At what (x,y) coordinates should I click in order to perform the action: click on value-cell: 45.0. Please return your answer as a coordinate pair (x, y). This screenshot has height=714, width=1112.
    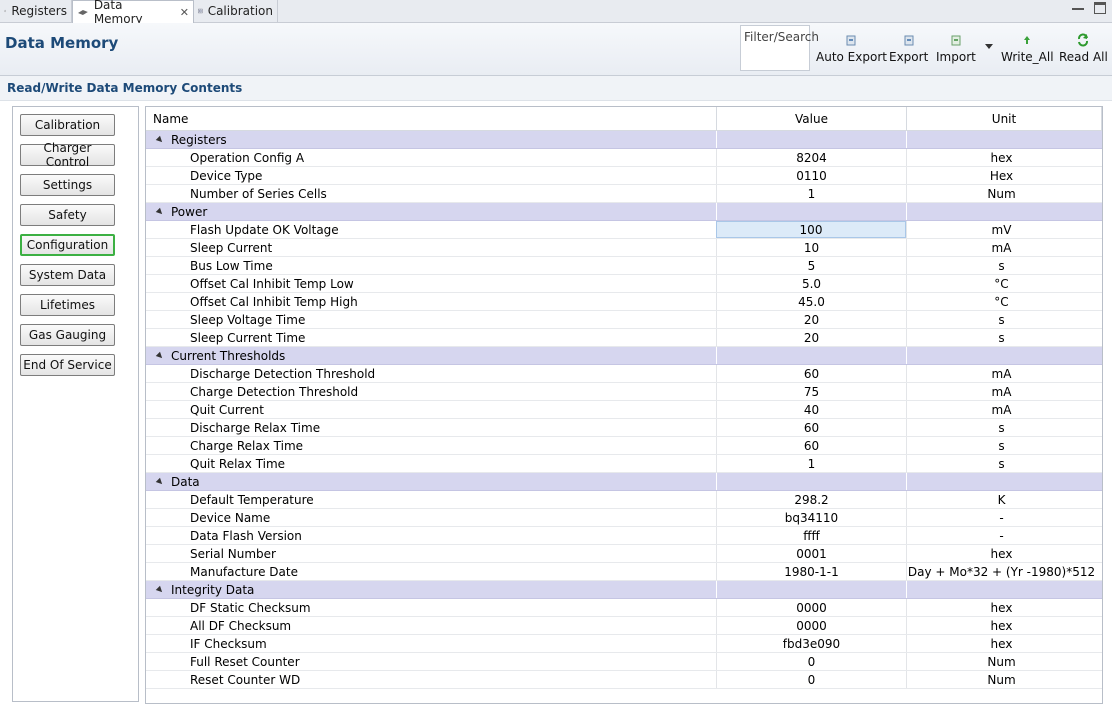
    Looking at the image, I should click on (811, 301).